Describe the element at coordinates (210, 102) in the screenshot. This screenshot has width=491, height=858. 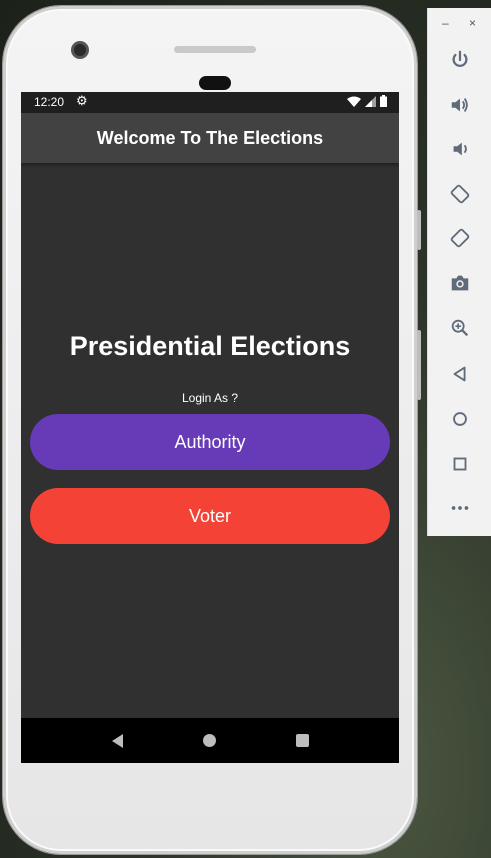
I see `status-bar: 12:20 ⚙` at that location.